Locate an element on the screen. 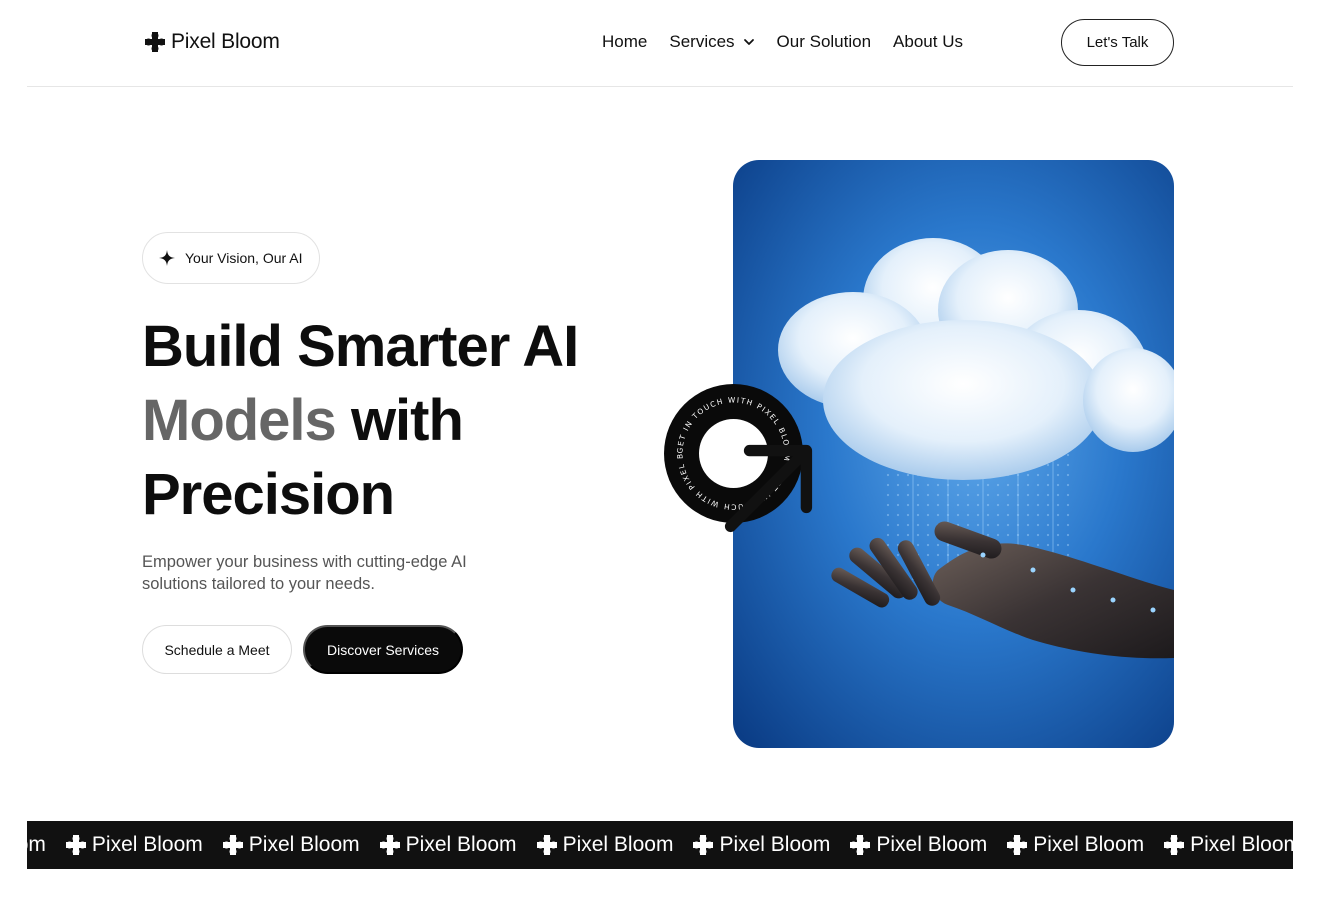  nav-our-solution-label: Our Solution is located at coordinates (824, 41).